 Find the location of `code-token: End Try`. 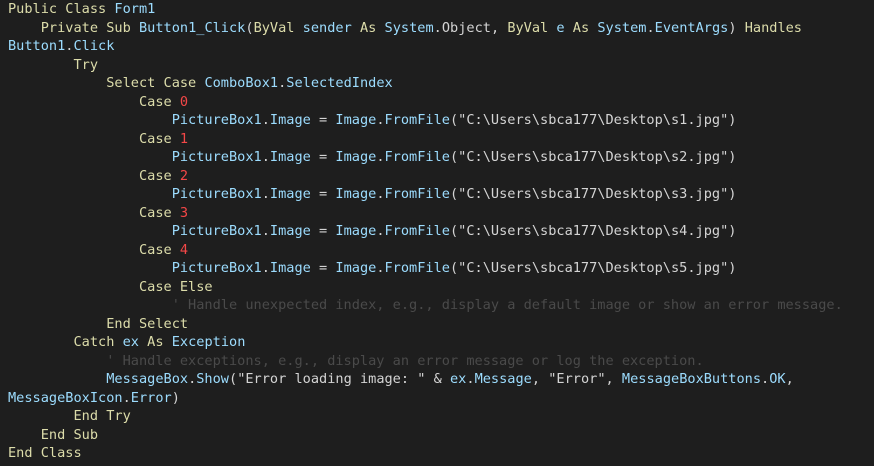

code-token: End Try is located at coordinates (102, 416).